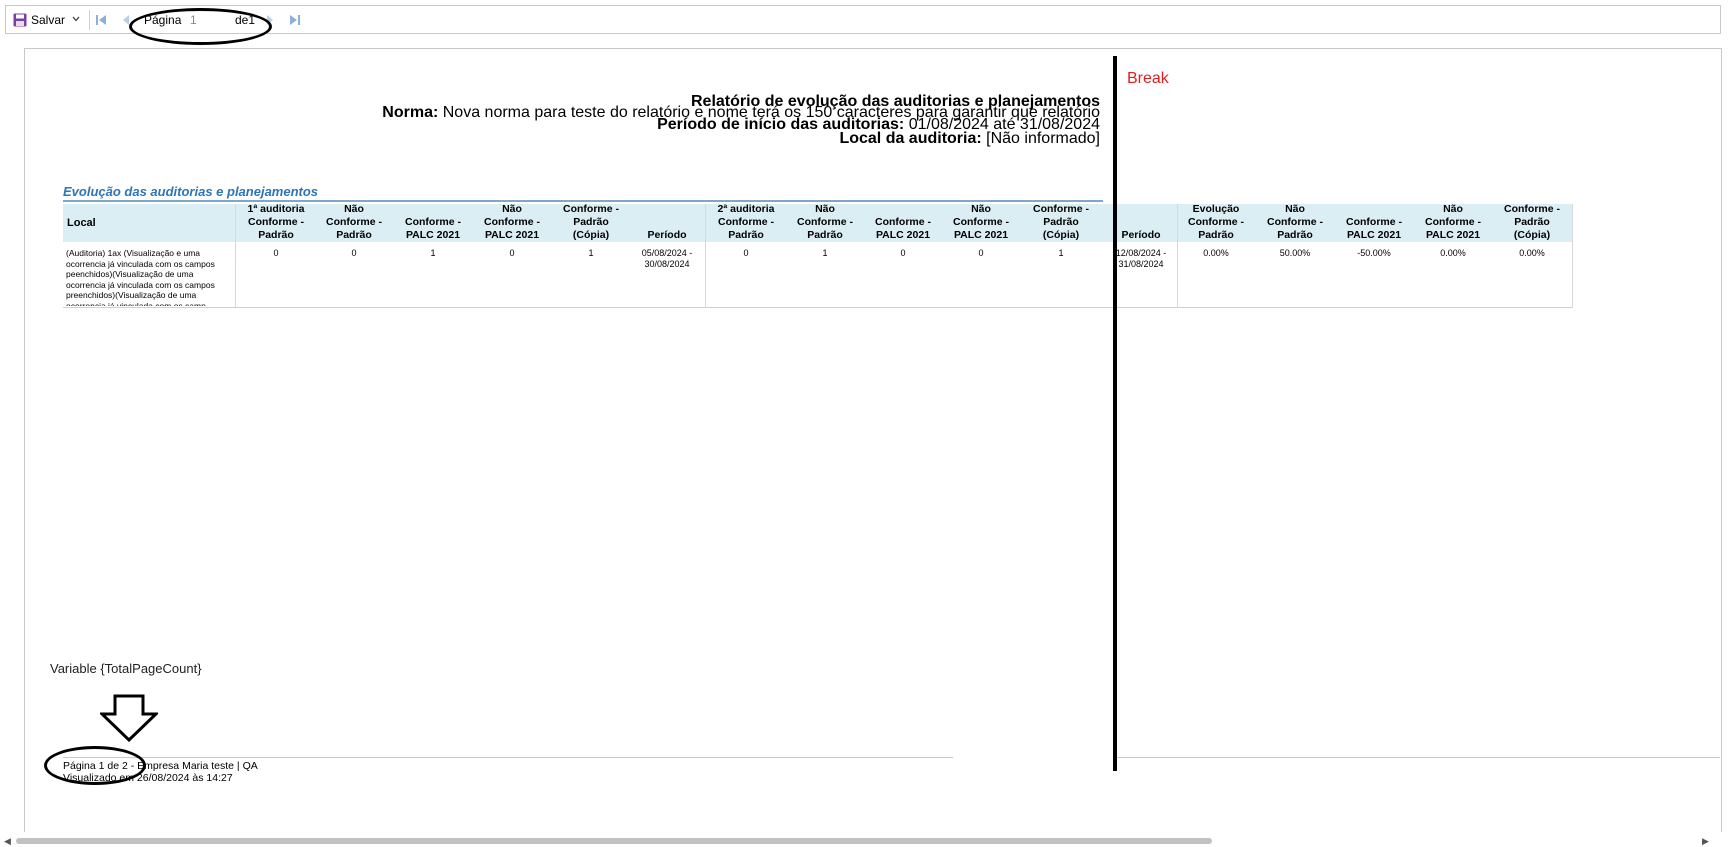 The height and width of the screenshot is (847, 1728). I want to click on previous-page-icon, so click(126, 20).